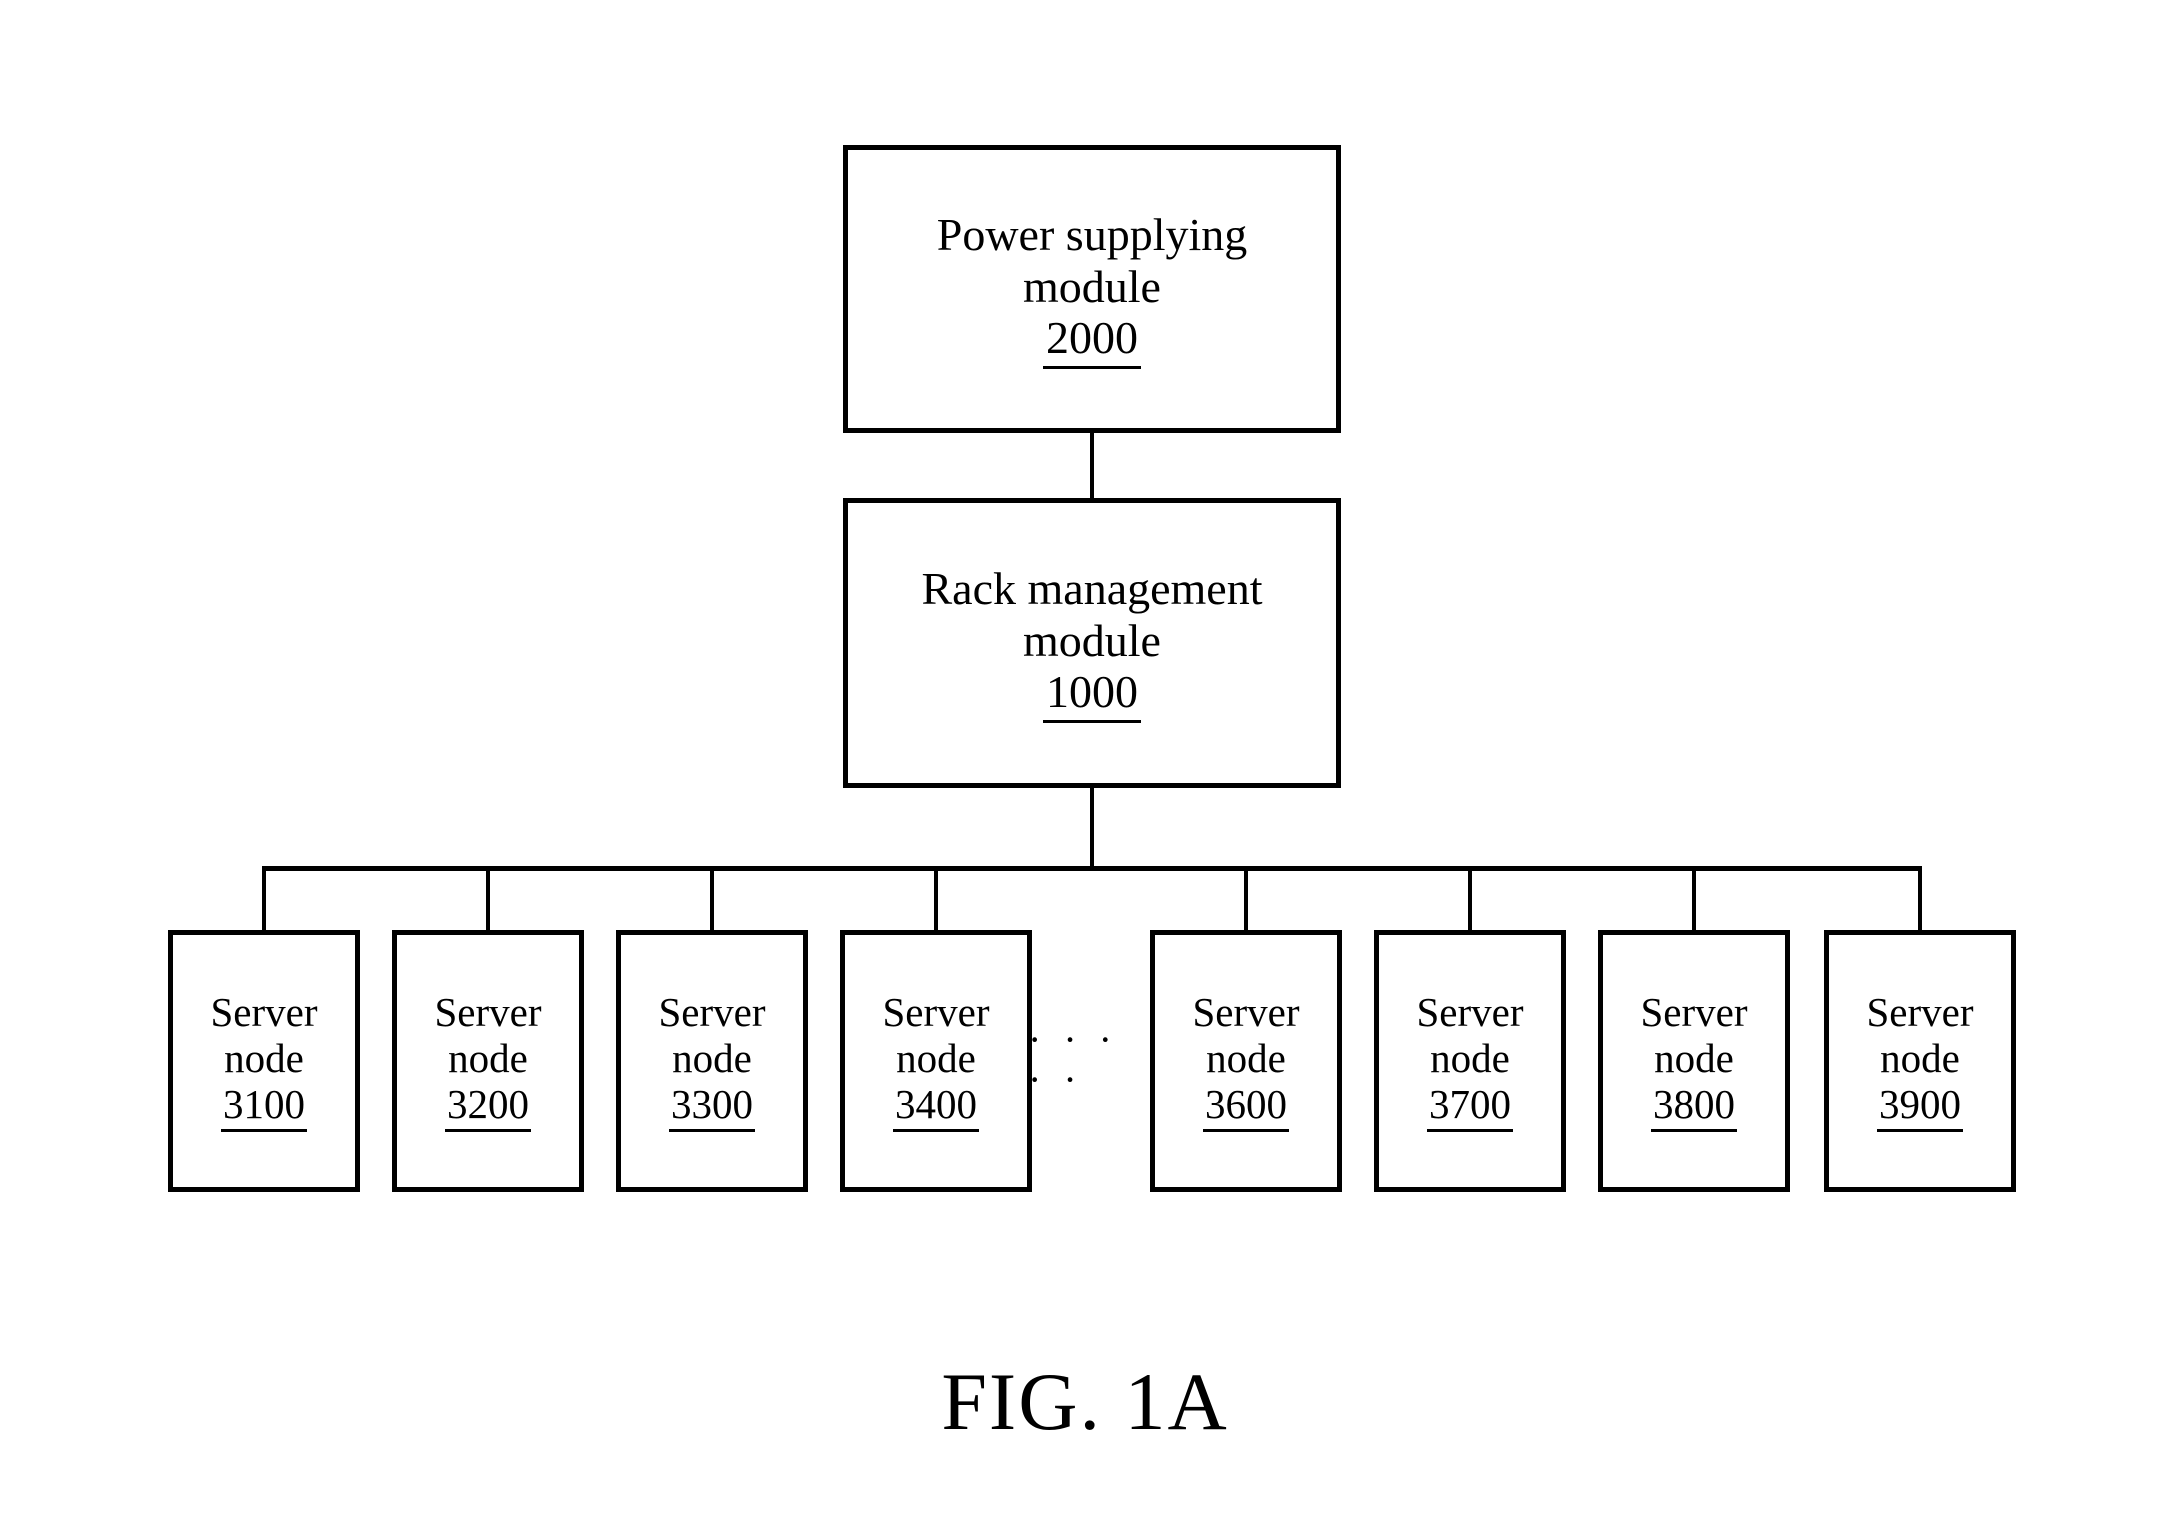  I want to click on server-node-reference-number: 3100, so click(264, 1107).